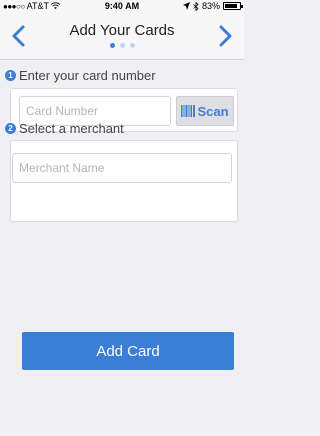 Image resolution: width=320 pixels, height=436 pixels. I want to click on battery-percent: 83%, so click(210, 6).